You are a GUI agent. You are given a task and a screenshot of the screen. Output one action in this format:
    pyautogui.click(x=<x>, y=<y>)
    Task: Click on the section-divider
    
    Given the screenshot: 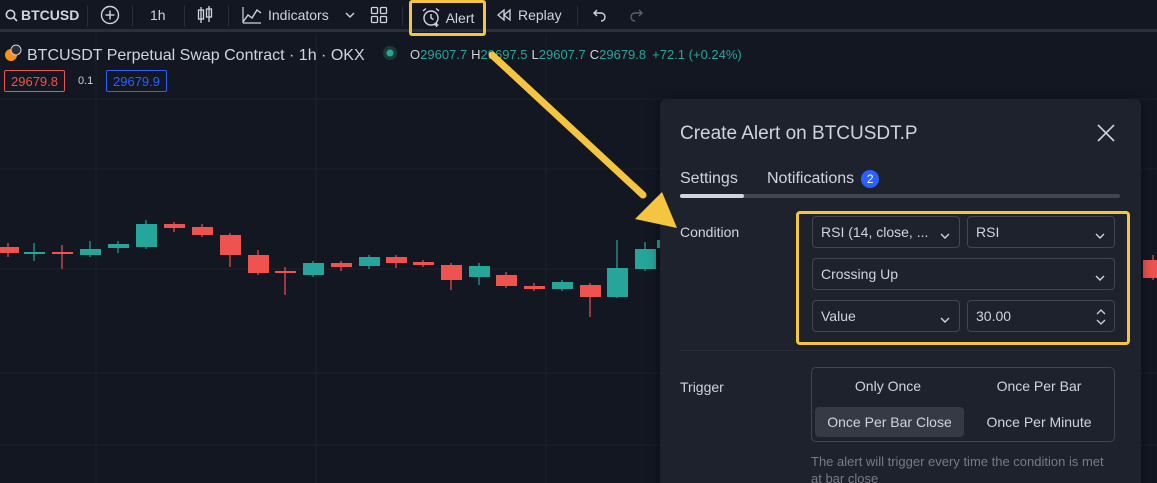 What is the action you would take?
    pyautogui.click(x=900, y=350)
    